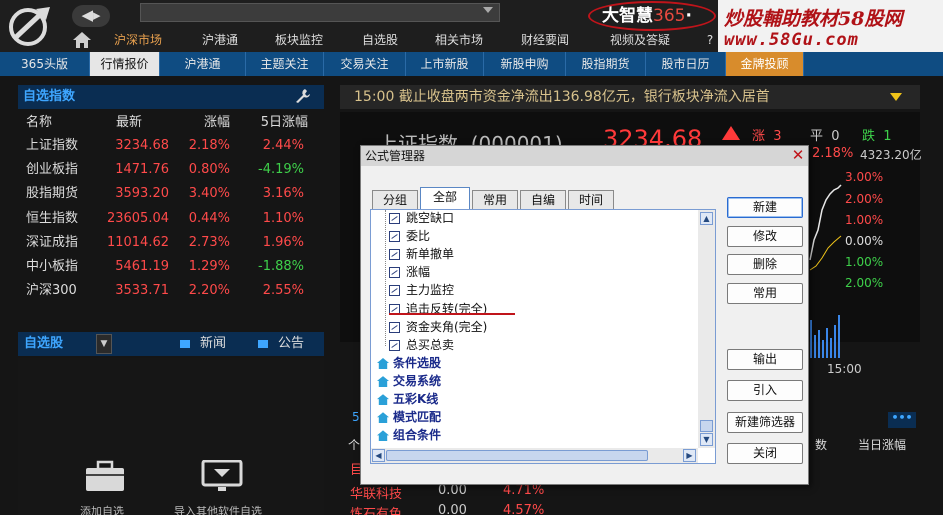  What do you see at coordinates (376, 492) in the screenshot?
I see `stock-name: 华联科技` at bounding box center [376, 492].